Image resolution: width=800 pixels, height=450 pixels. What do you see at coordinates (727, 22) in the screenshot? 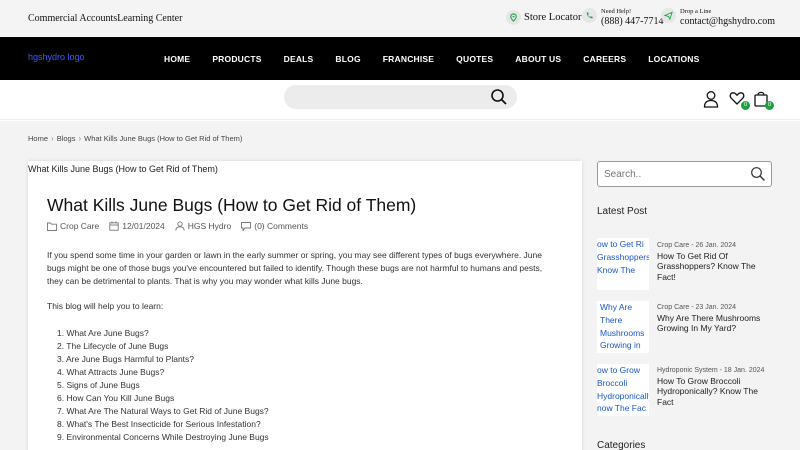
I see `email-address: contact@hgshydro.com` at bounding box center [727, 22].